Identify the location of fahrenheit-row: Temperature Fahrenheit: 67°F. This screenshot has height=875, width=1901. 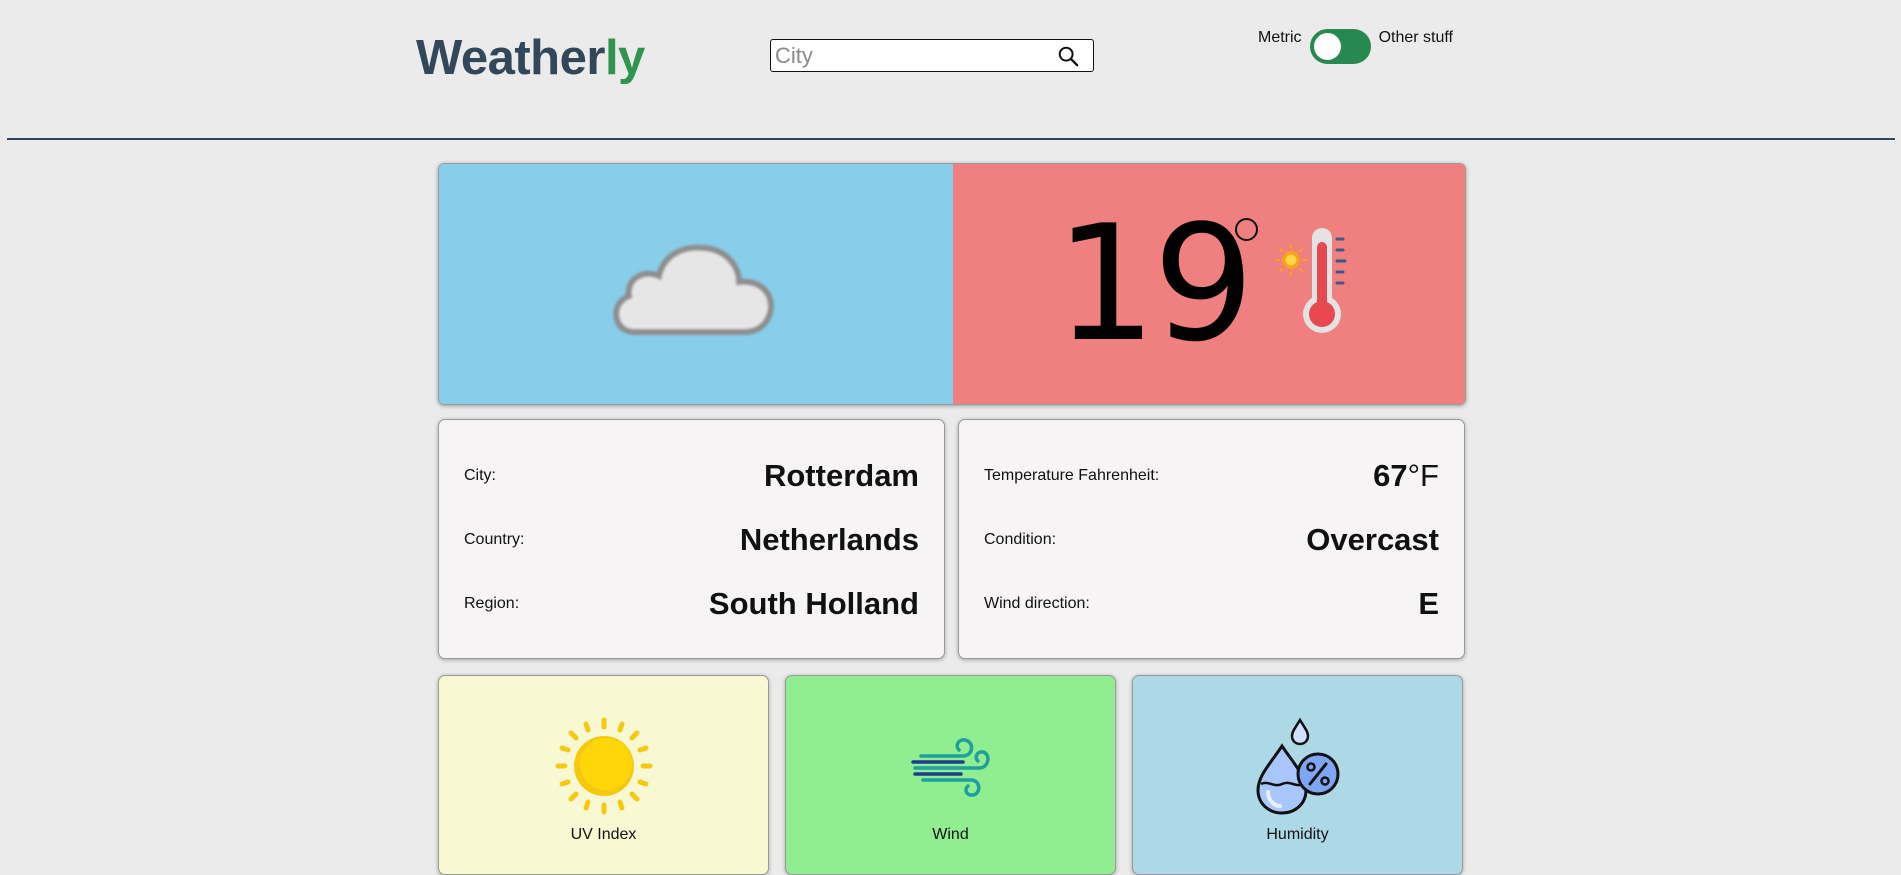
(1211, 476).